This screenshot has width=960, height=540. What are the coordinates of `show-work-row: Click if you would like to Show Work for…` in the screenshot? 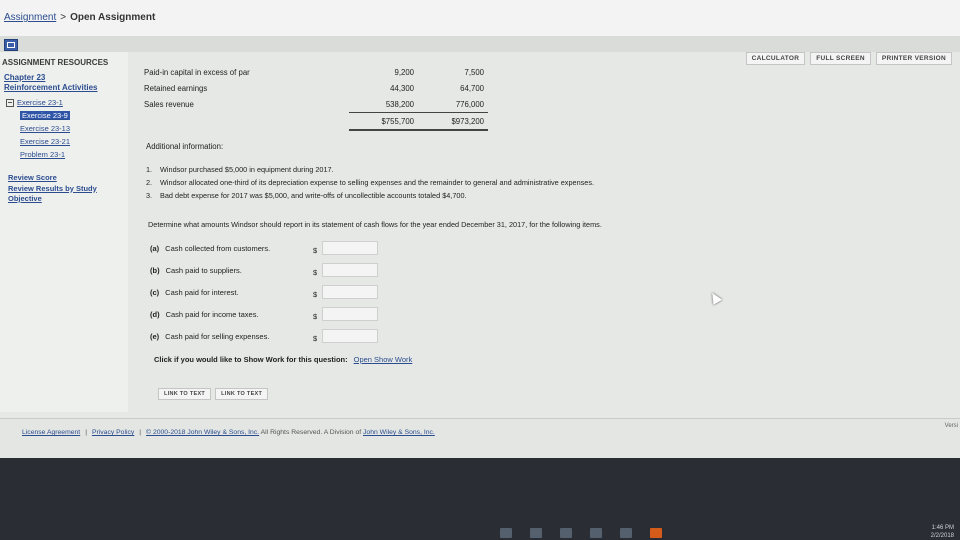 It's located at (283, 359).